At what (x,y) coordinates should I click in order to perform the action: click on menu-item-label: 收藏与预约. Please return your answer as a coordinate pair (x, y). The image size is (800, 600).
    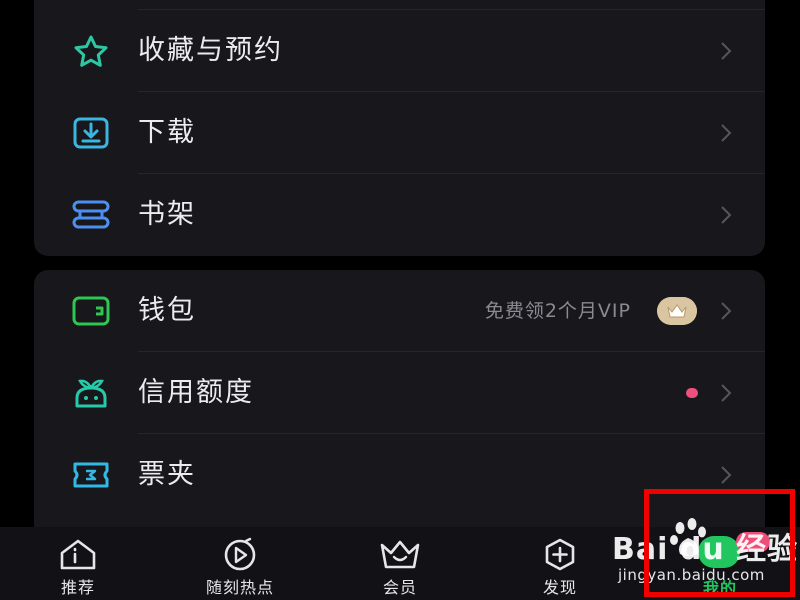
    Looking at the image, I should click on (210, 50).